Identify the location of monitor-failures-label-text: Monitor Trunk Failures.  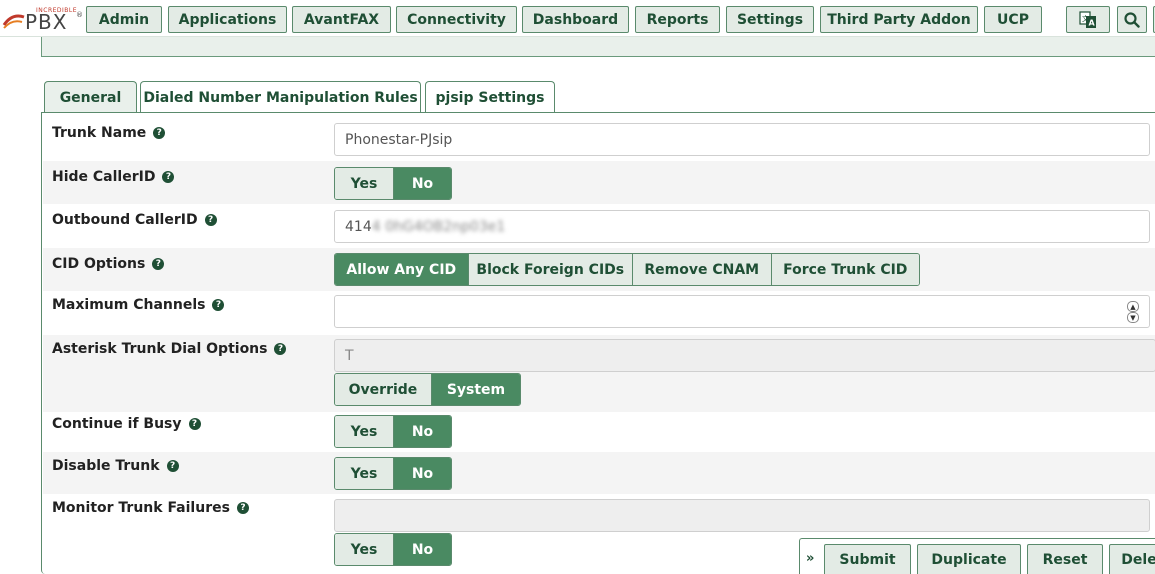
(141, 508).